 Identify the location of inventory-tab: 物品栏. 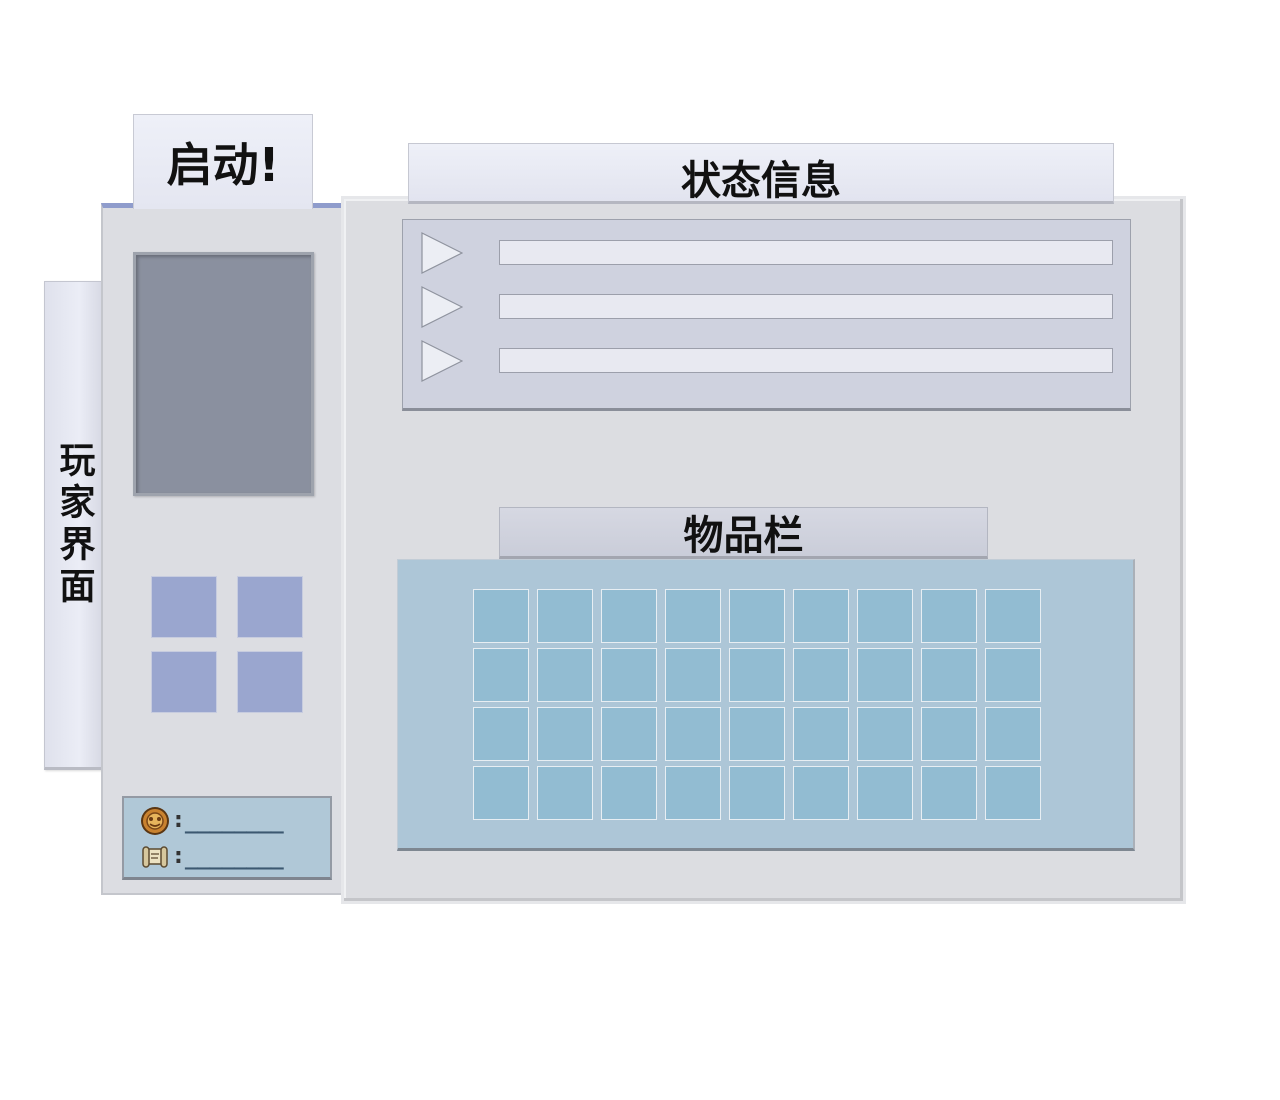
(743, 533).